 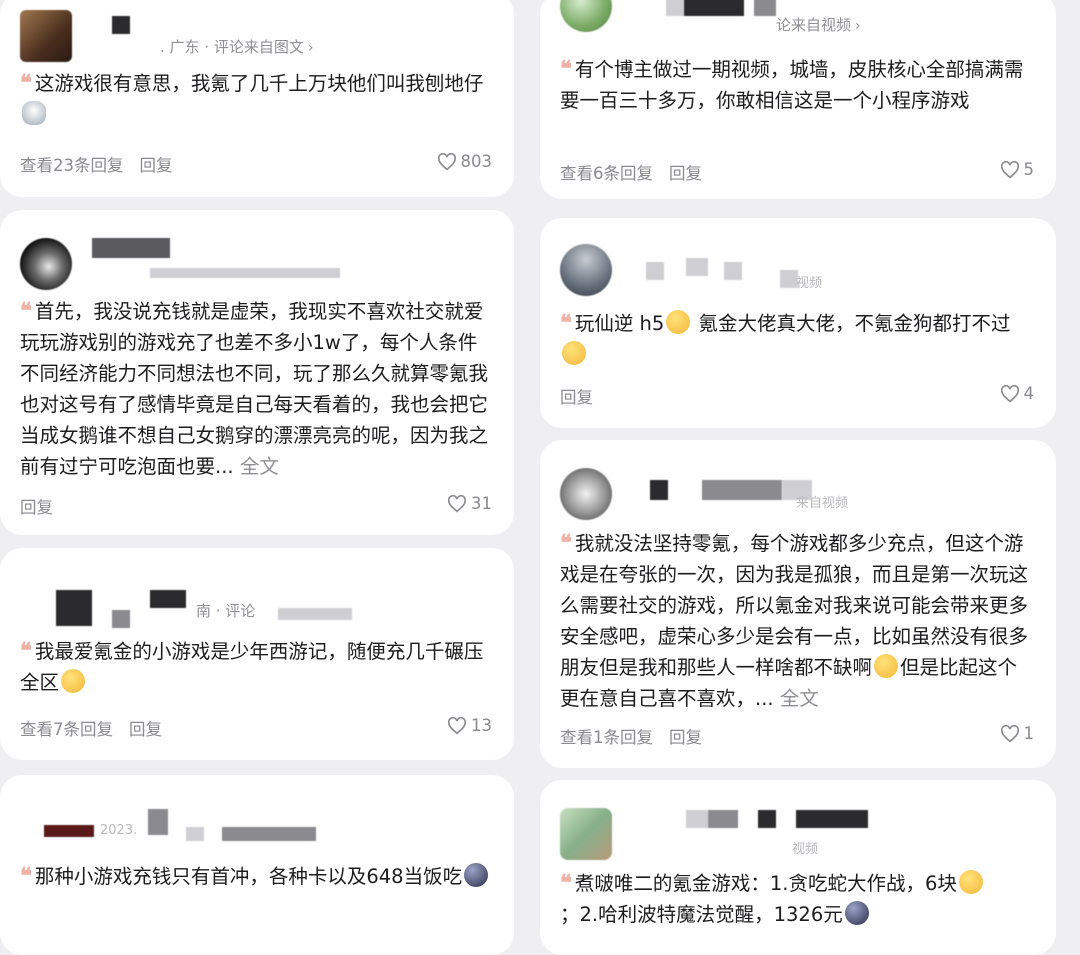 What do you see at coordinates (119, 830) in the screenshot?
I see `comment-meta: 2023.` at bounding box center [119, 830].